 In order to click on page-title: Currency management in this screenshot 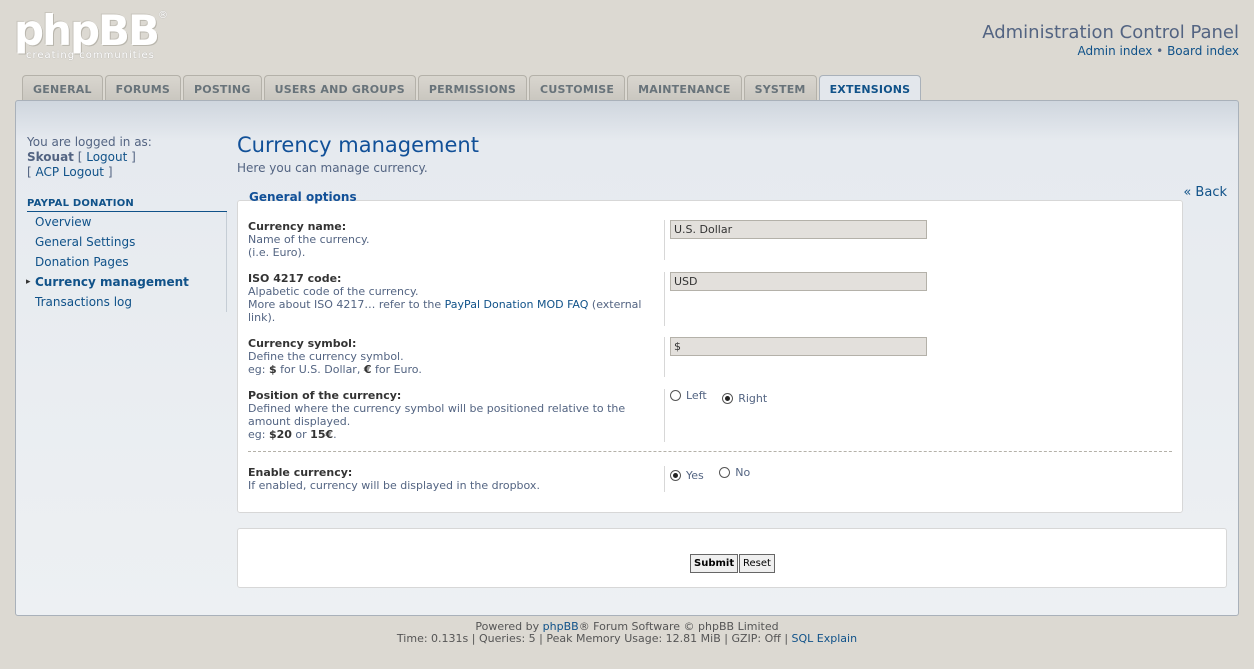, I will do `click(358, 145)`.